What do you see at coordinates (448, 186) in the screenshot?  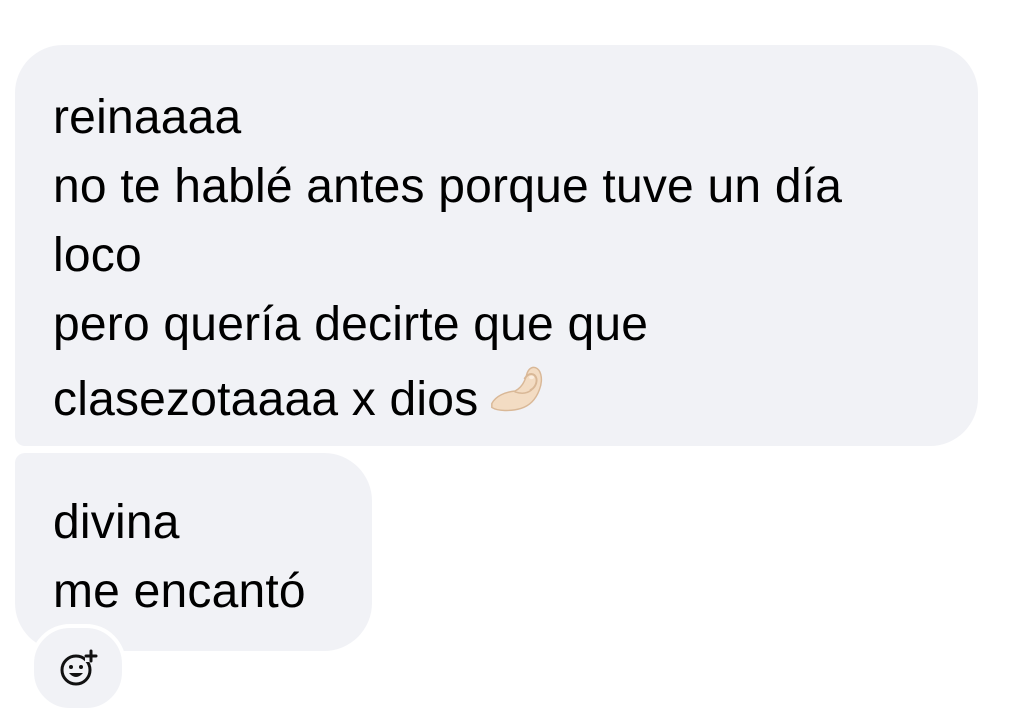 I see `message-line: no te hablé antes porque tuve un día` at bounding box center [448, 186].